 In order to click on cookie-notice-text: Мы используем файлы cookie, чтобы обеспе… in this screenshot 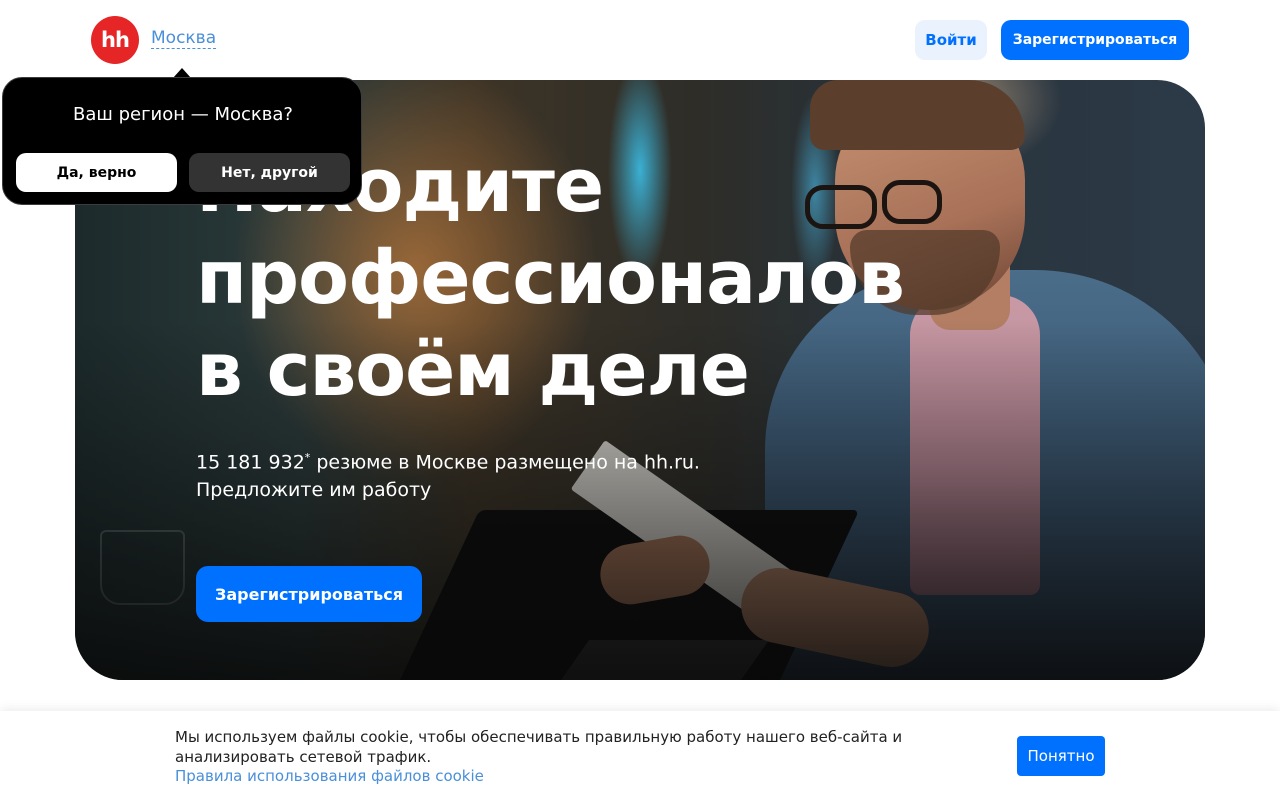, I will do `click(539, 747)`.